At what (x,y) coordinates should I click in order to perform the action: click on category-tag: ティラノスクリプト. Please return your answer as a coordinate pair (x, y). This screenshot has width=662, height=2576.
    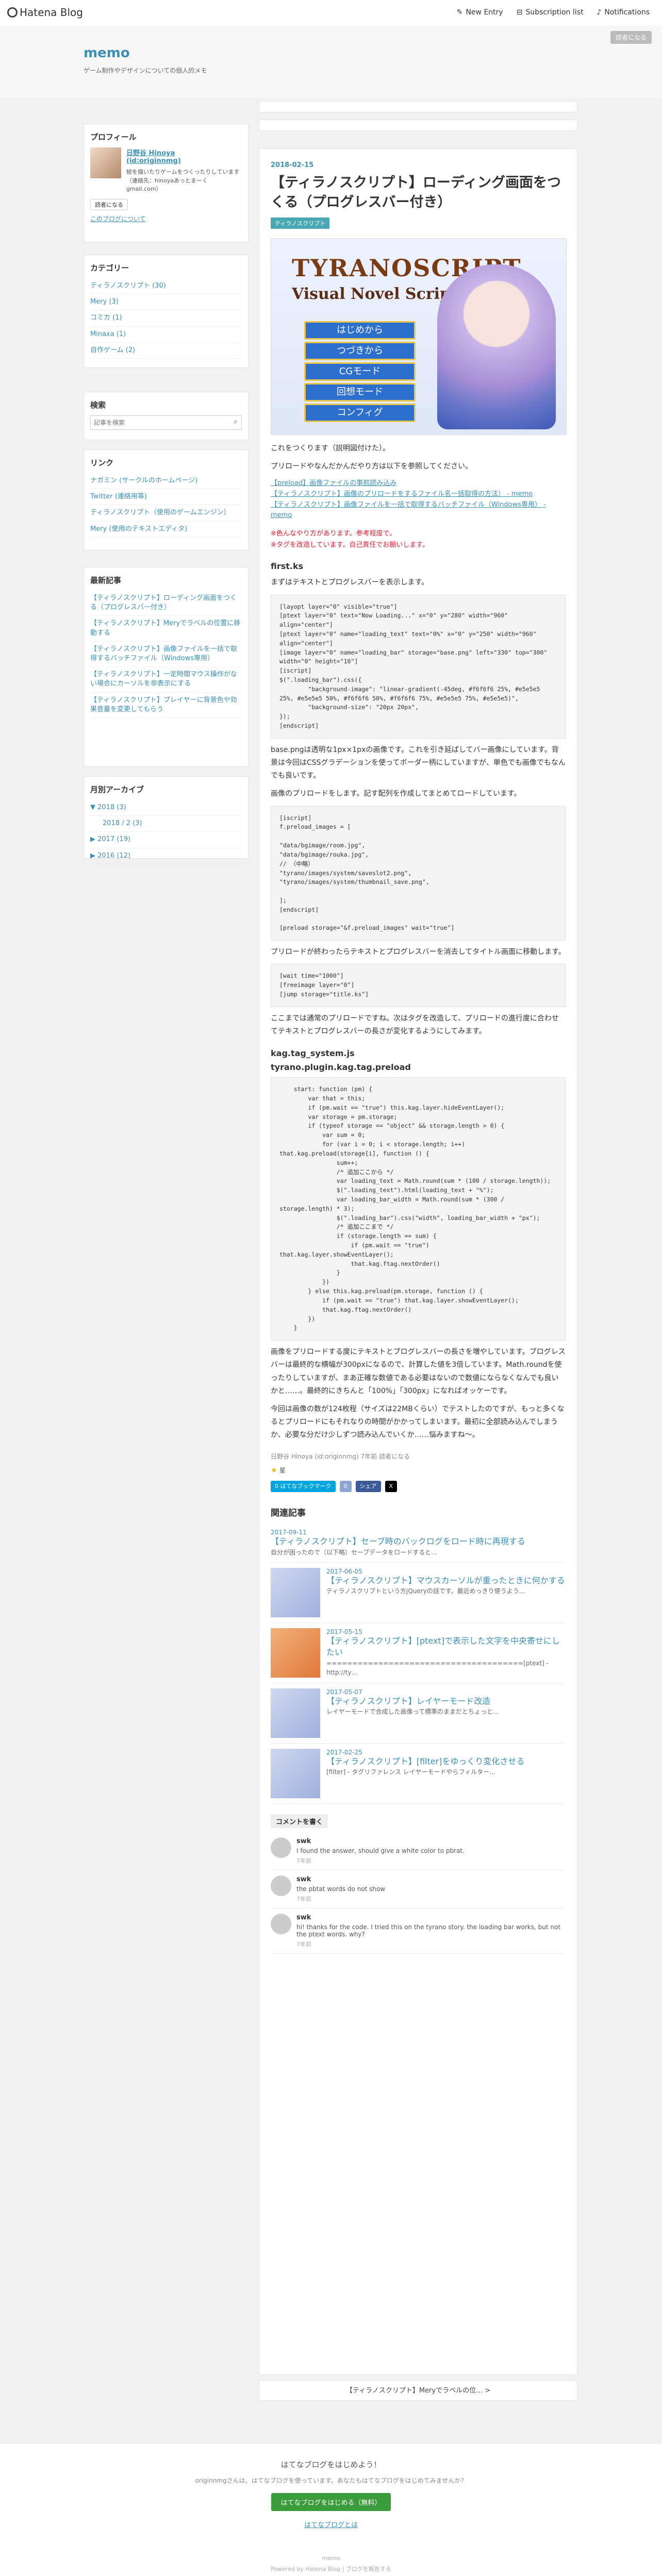
    Looking at the image, I should click on (300, 223).